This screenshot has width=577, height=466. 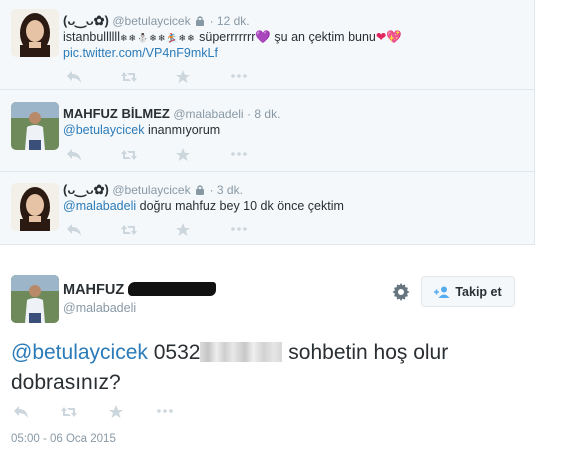 What do you see at coordinates (442, 292) in the screenshot?
I see `follow-person-icon` at bounding box center [442, 292].